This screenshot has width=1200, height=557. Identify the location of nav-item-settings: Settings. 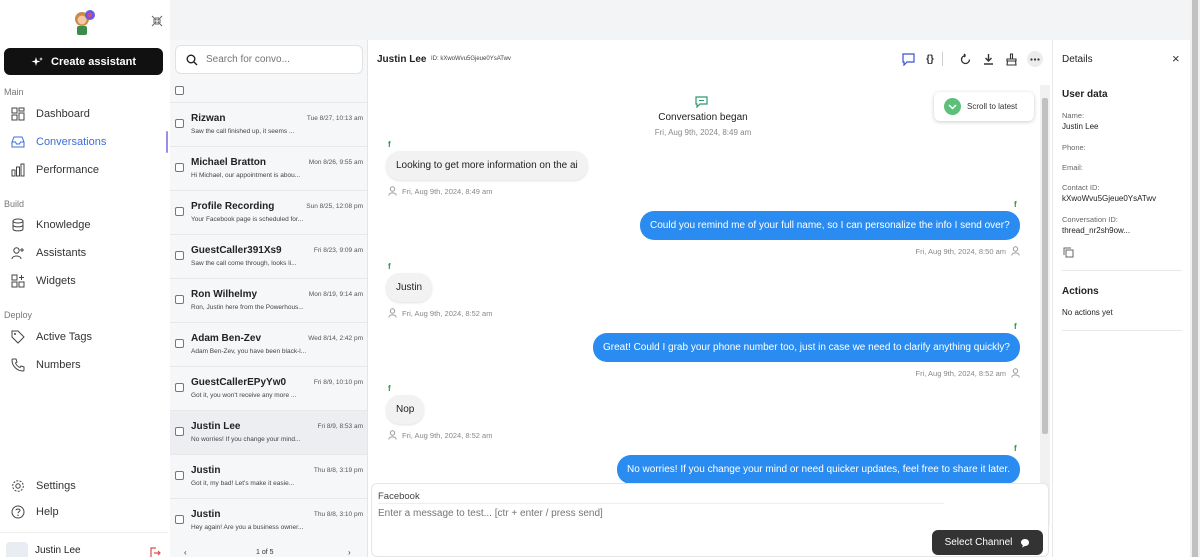
(84, 486).